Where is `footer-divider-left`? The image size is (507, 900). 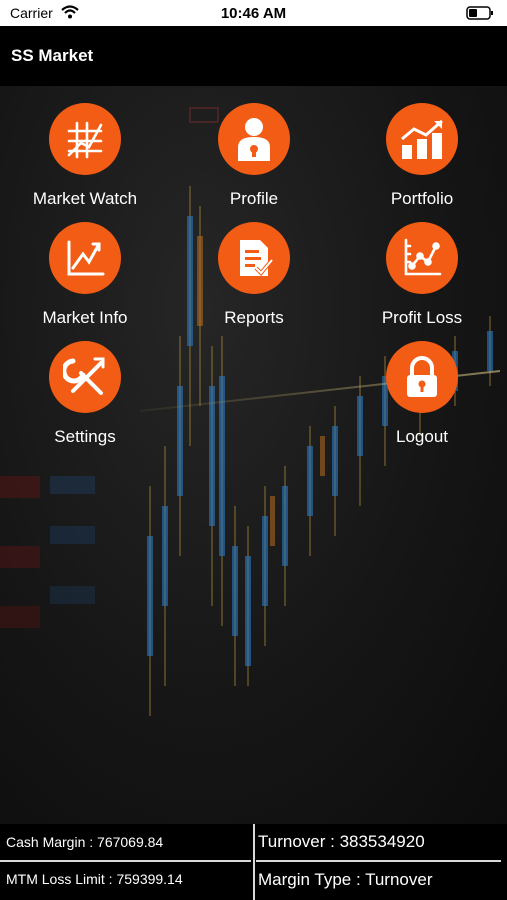
footer-divider-left is located at coordinates (125, 861).